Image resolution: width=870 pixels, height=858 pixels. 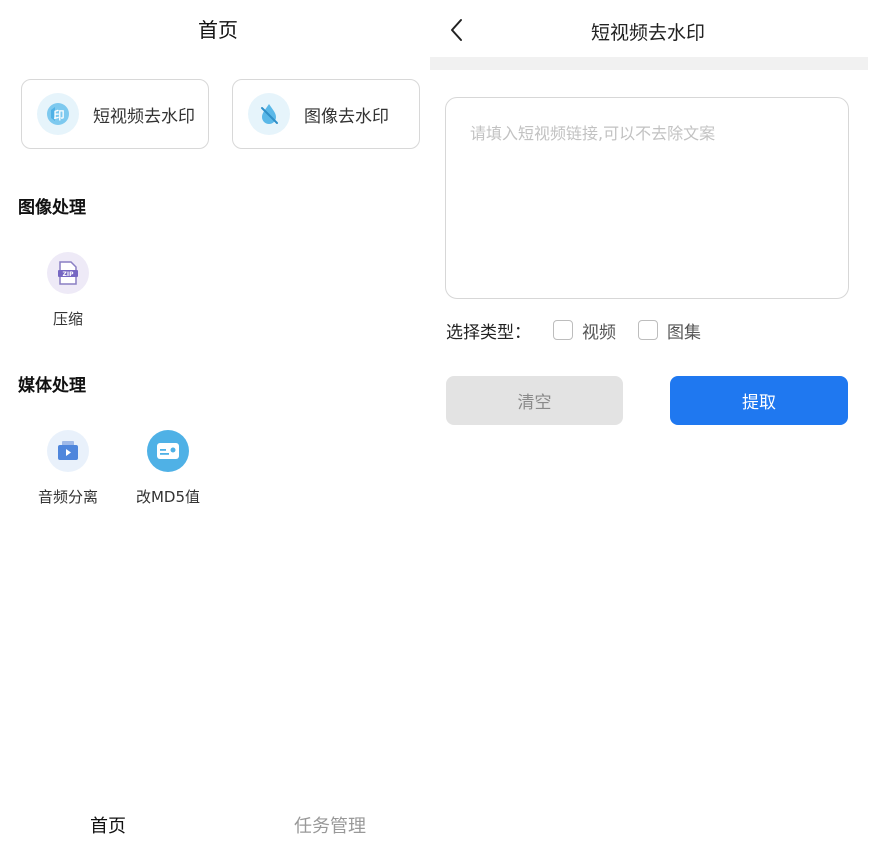 I want to click on grid-item-audio-separate: 音频分离, so click(x=68, y=468).